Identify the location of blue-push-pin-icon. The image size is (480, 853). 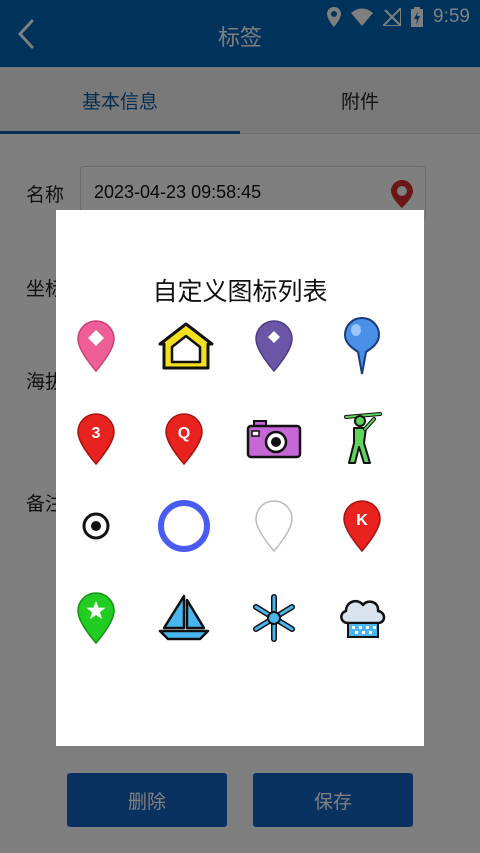
(362, 346).